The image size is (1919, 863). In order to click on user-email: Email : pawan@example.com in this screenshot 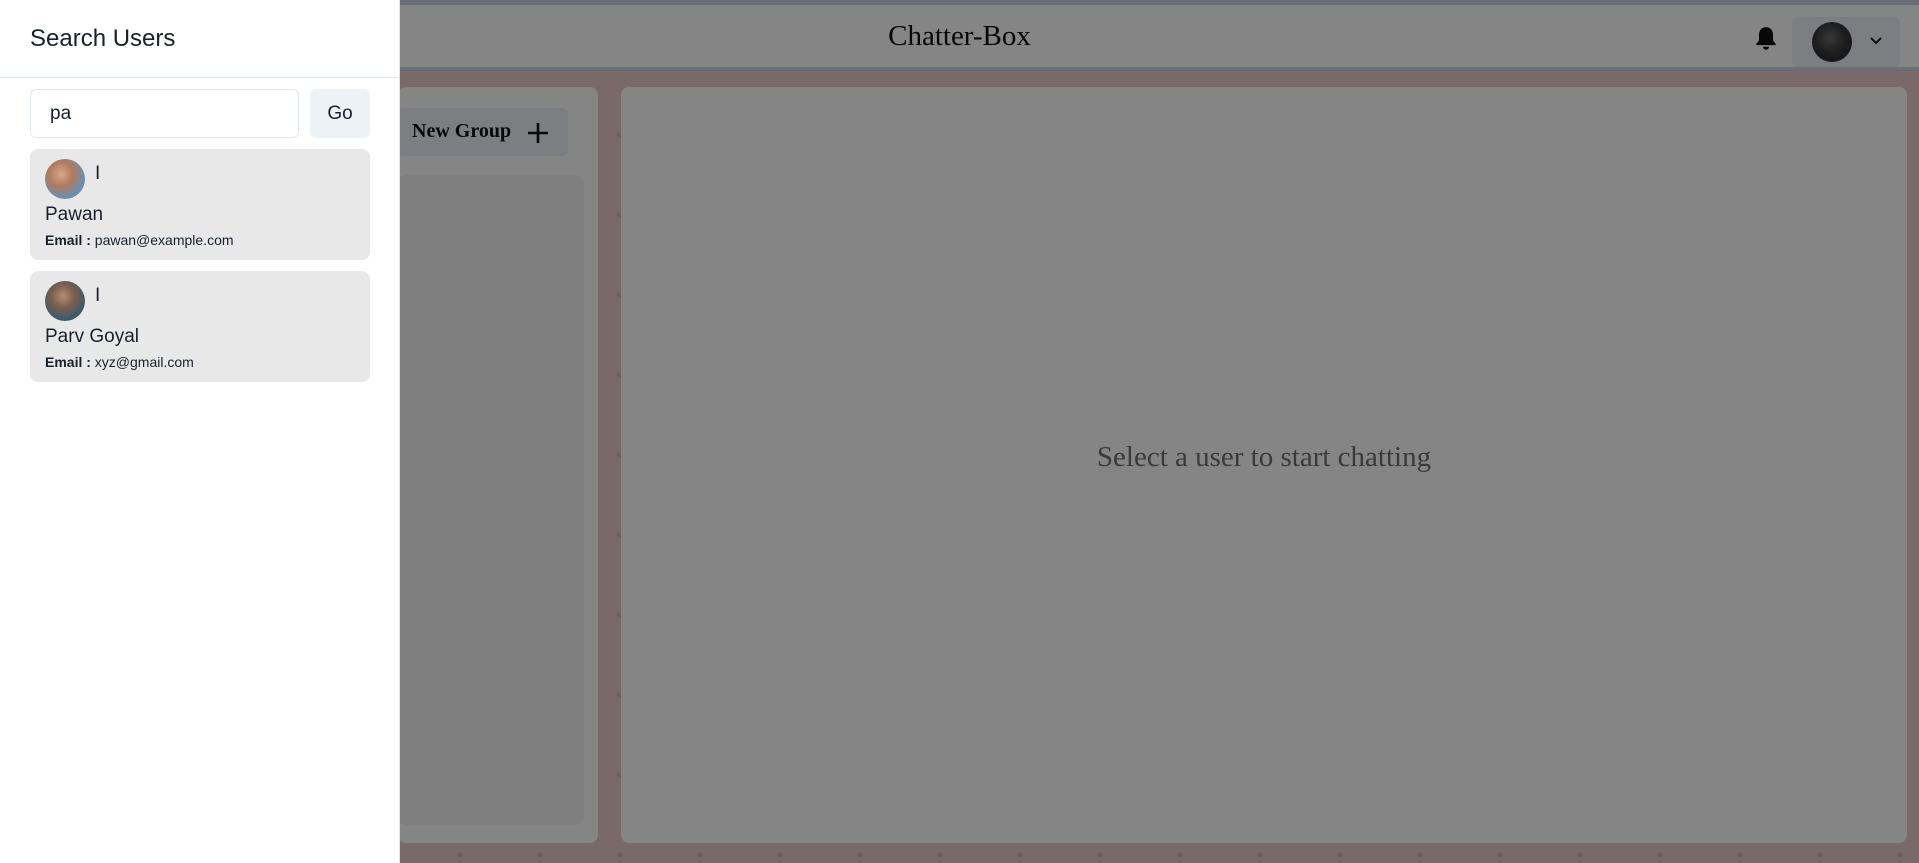, I will do `click(139, 240)`.